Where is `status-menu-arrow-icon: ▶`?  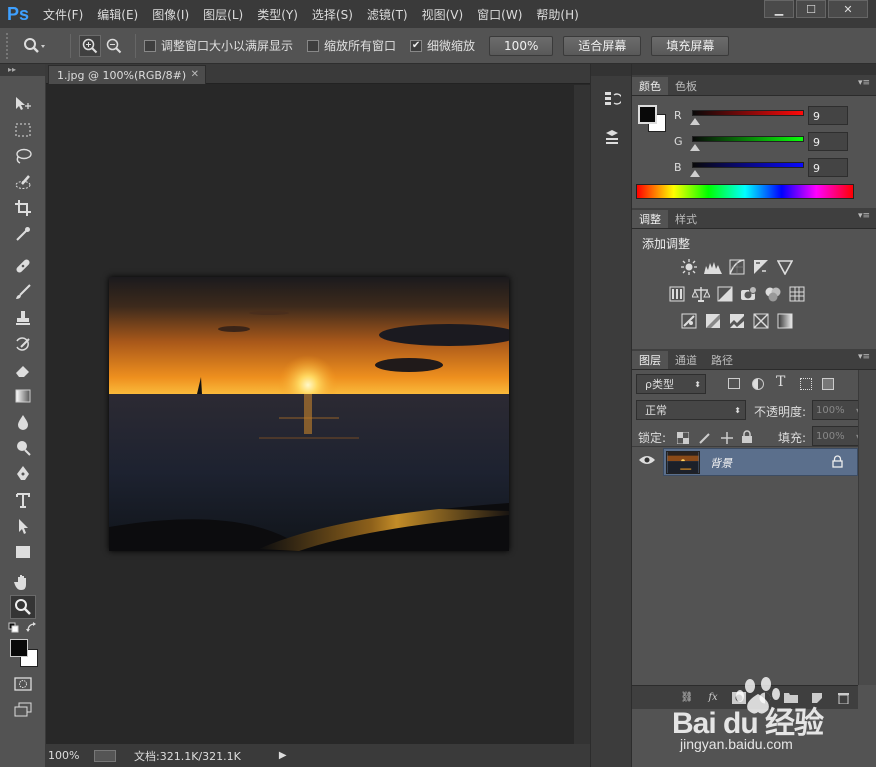
status-menu-arrow-icon: ▶ is located at coordinates (283, 755).